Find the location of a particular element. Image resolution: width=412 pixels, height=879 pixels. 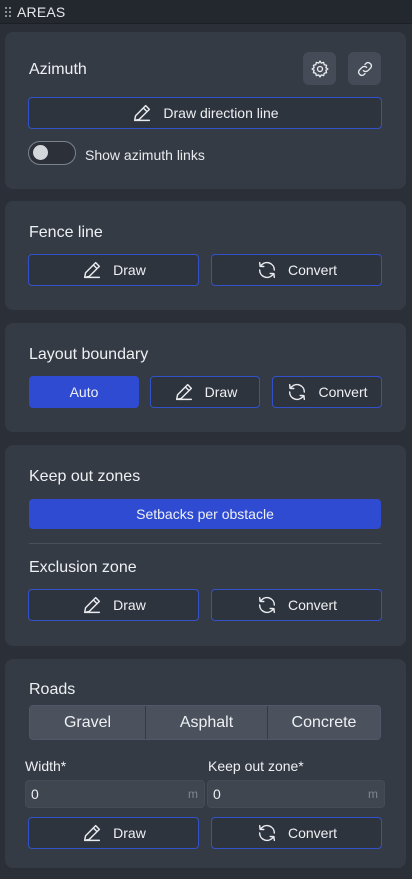

draw-direction-line-button: Draw direction line is located at coordinates (205, 113).